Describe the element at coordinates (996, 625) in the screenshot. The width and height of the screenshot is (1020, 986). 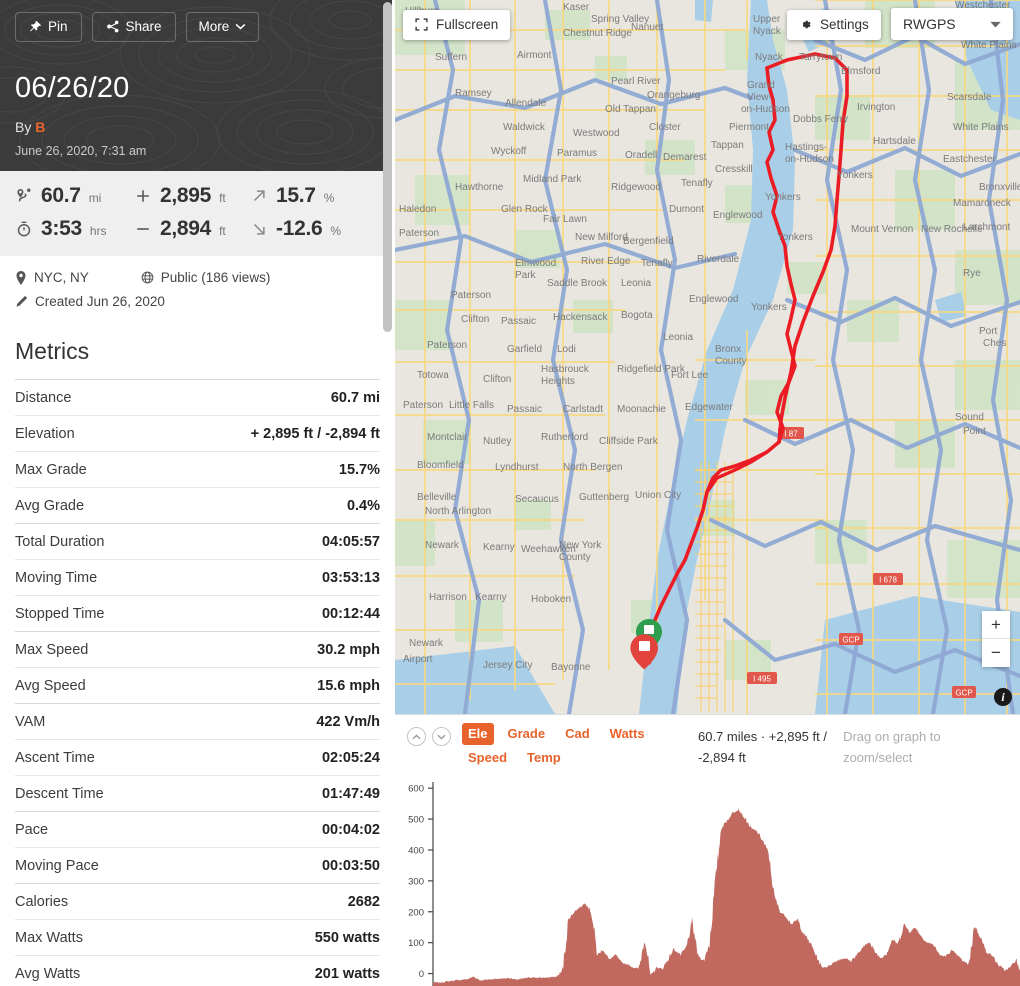
I see `zoom-in-button: +` at that location.